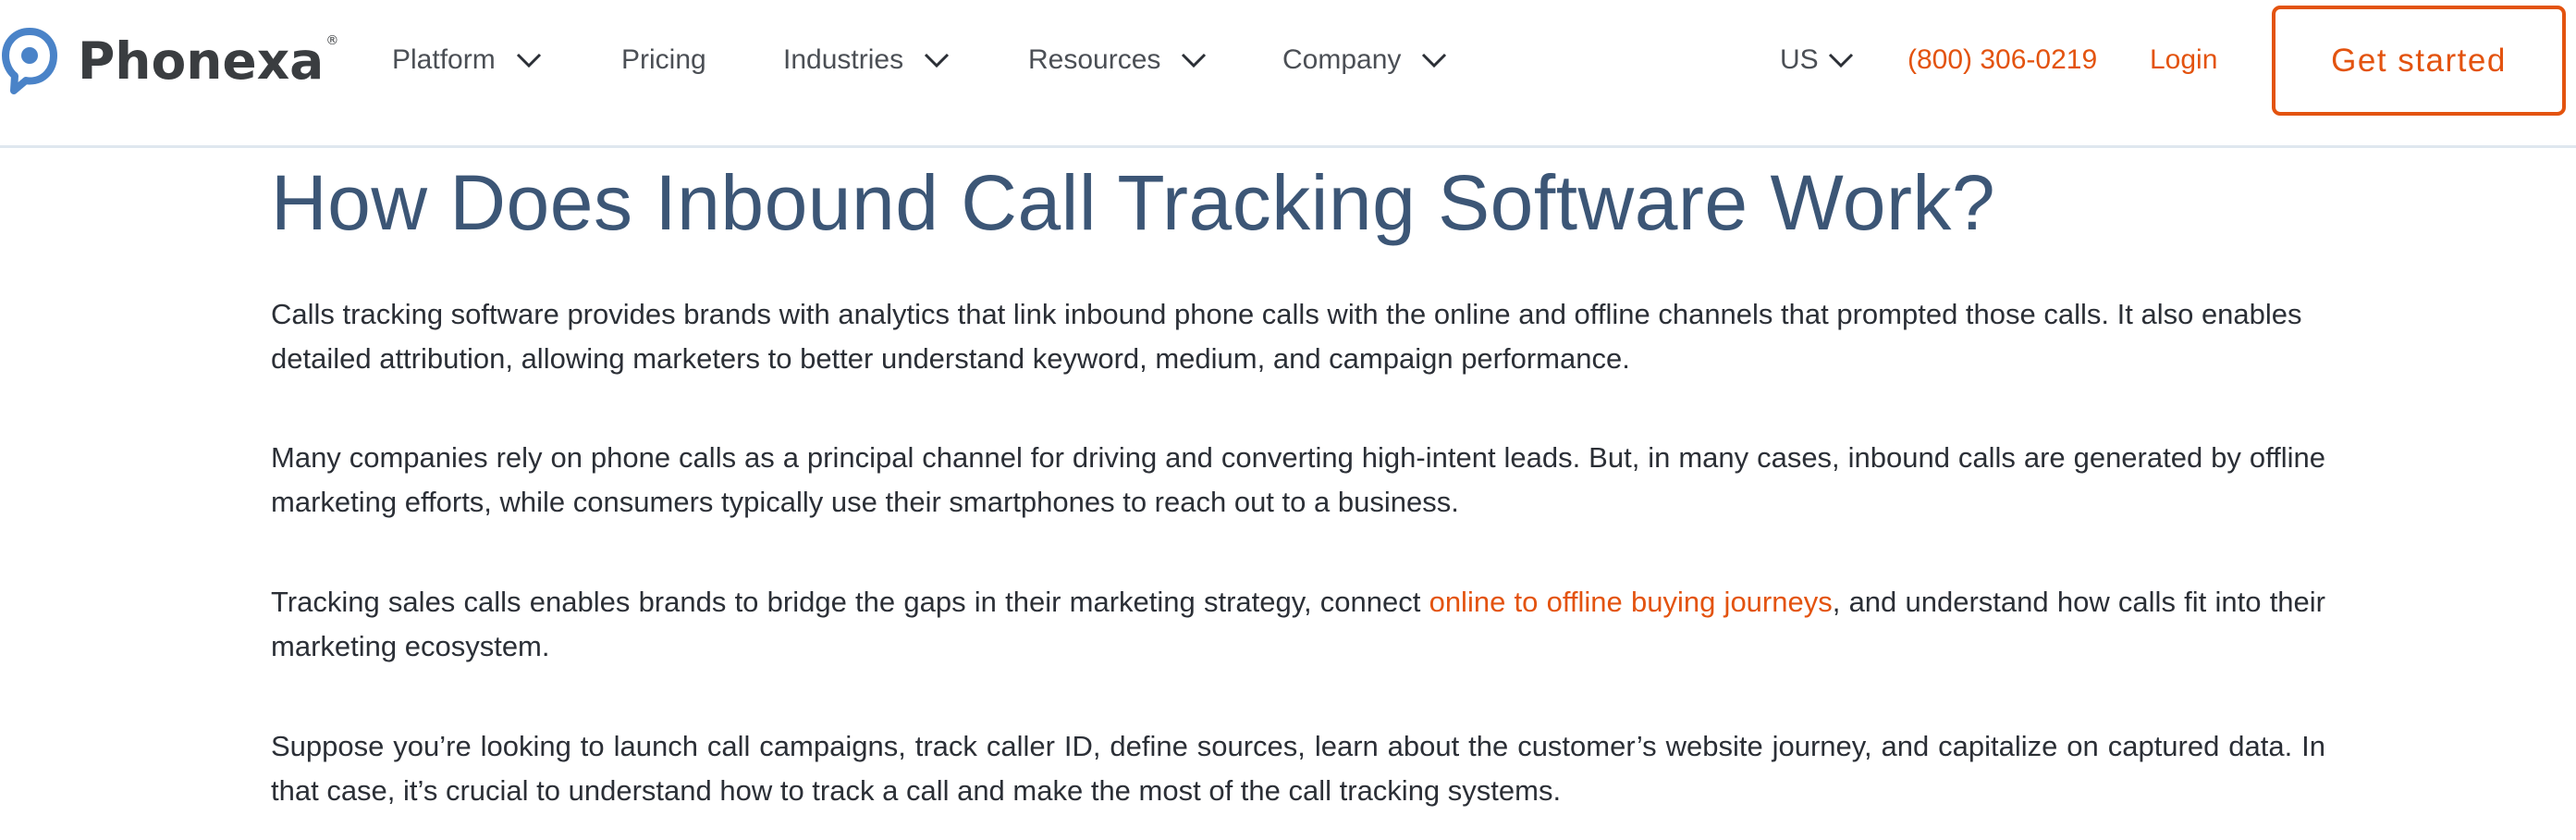 Image resolution: width=2576 pixels, height=840 pixels. I want to click on nav-pricing-label: Pricing, so click(663, 59).